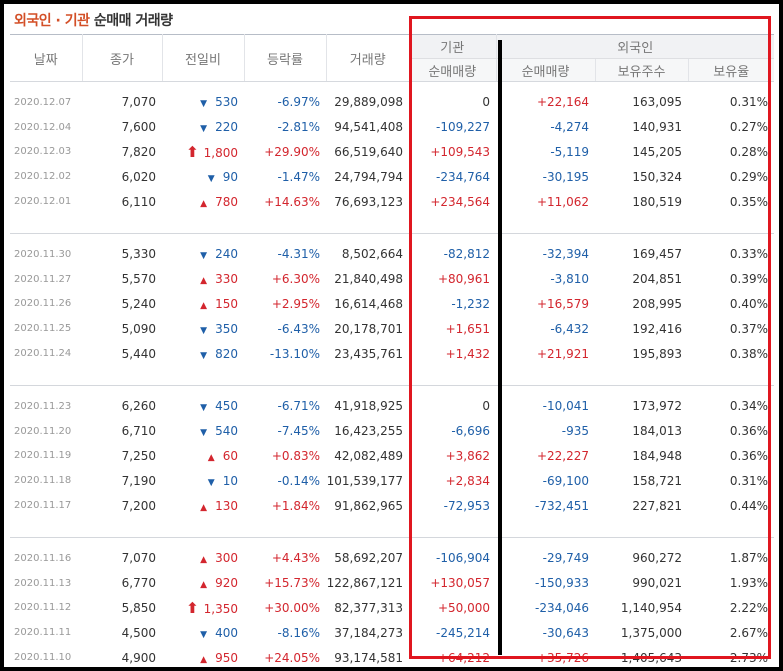  I want to click on foreign-shares-cell: 208,995, so click(657, 303).